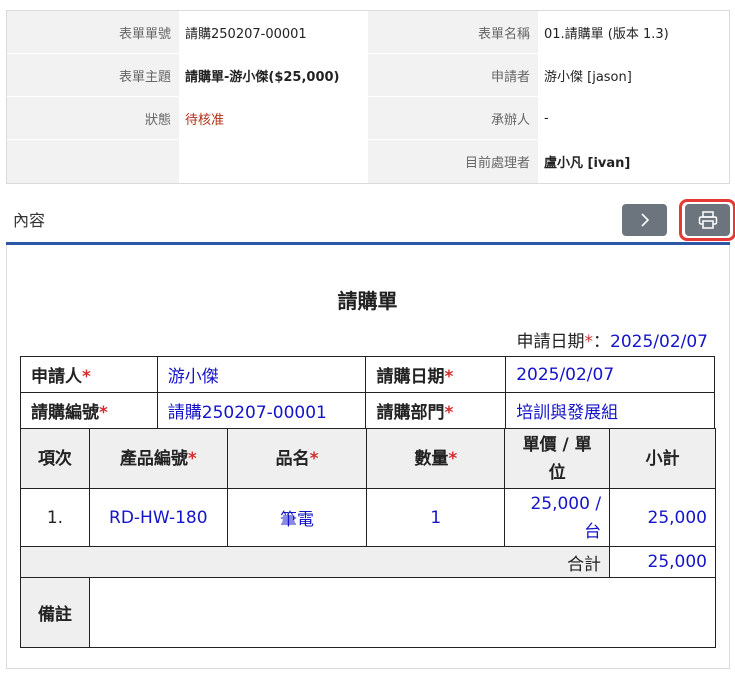 This screenshot has height=675, width=735. Describe the element at coordinates (436, 458) in the screenshot. I see `col-qty: 數量*` at that location.